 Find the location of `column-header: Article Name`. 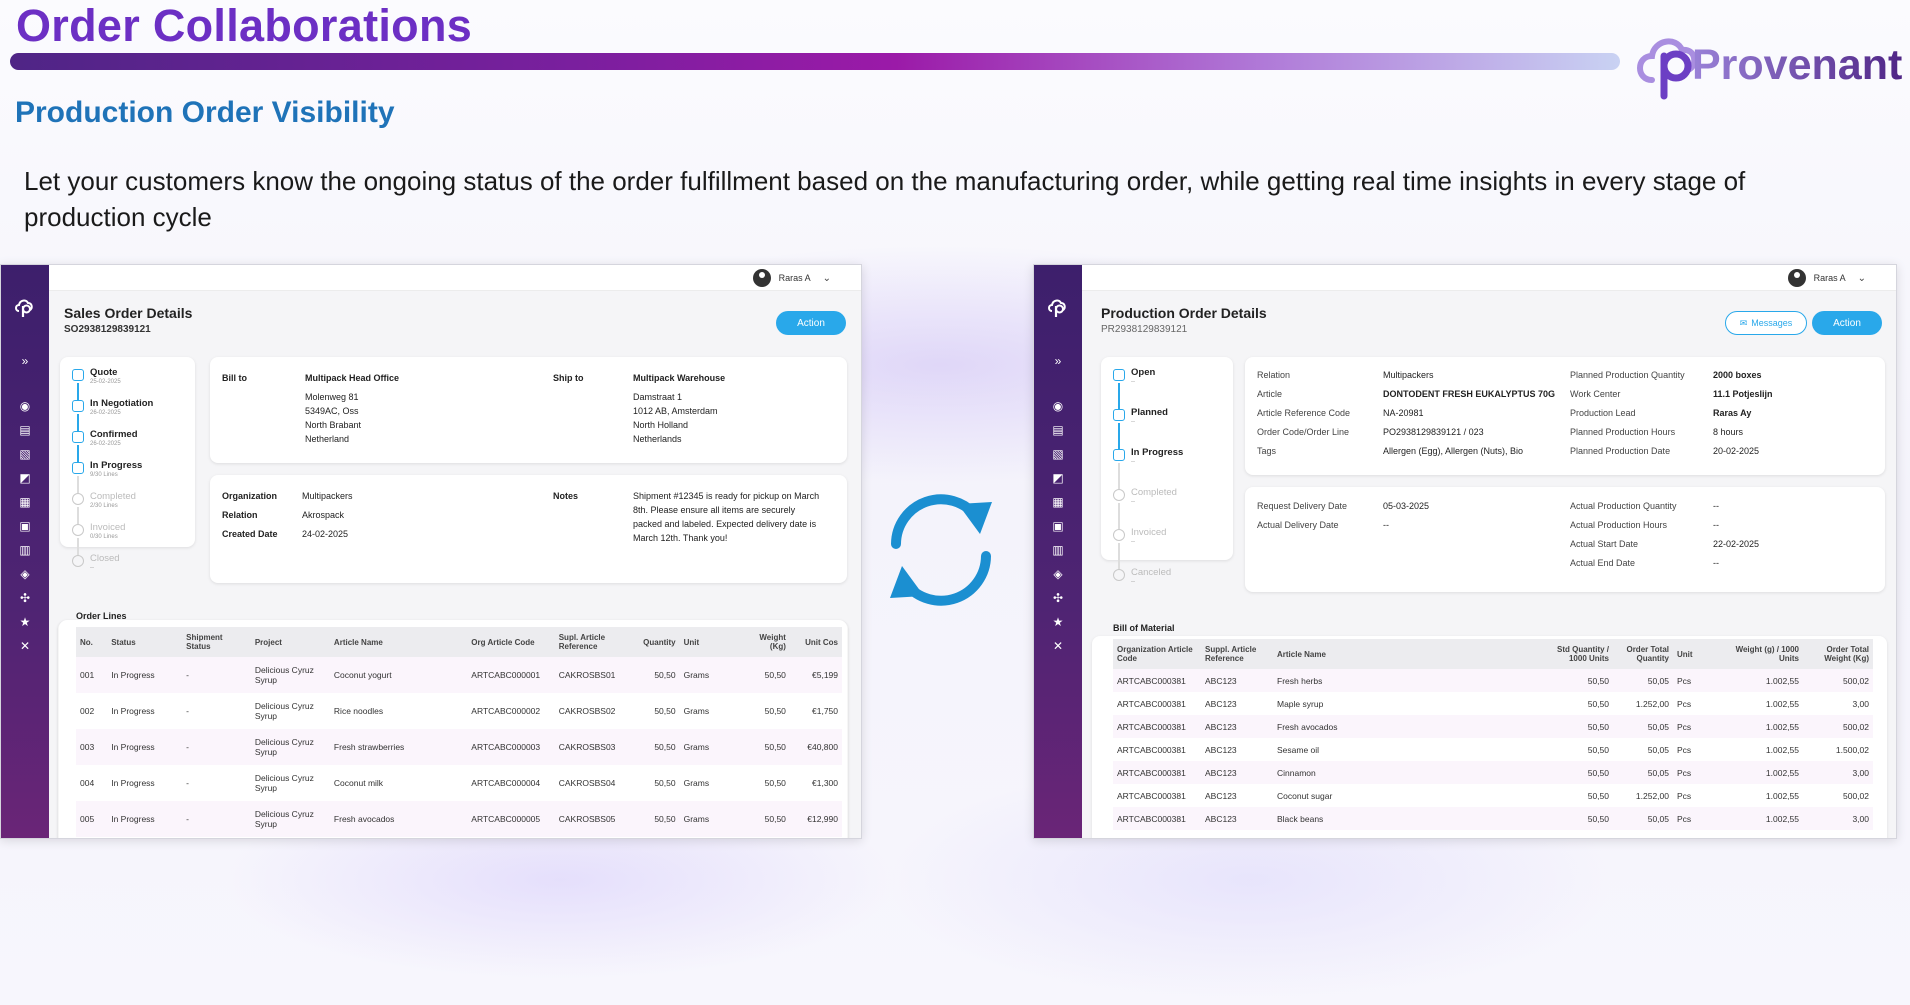

column-header: Article Name is located at coordinates (398, 642).